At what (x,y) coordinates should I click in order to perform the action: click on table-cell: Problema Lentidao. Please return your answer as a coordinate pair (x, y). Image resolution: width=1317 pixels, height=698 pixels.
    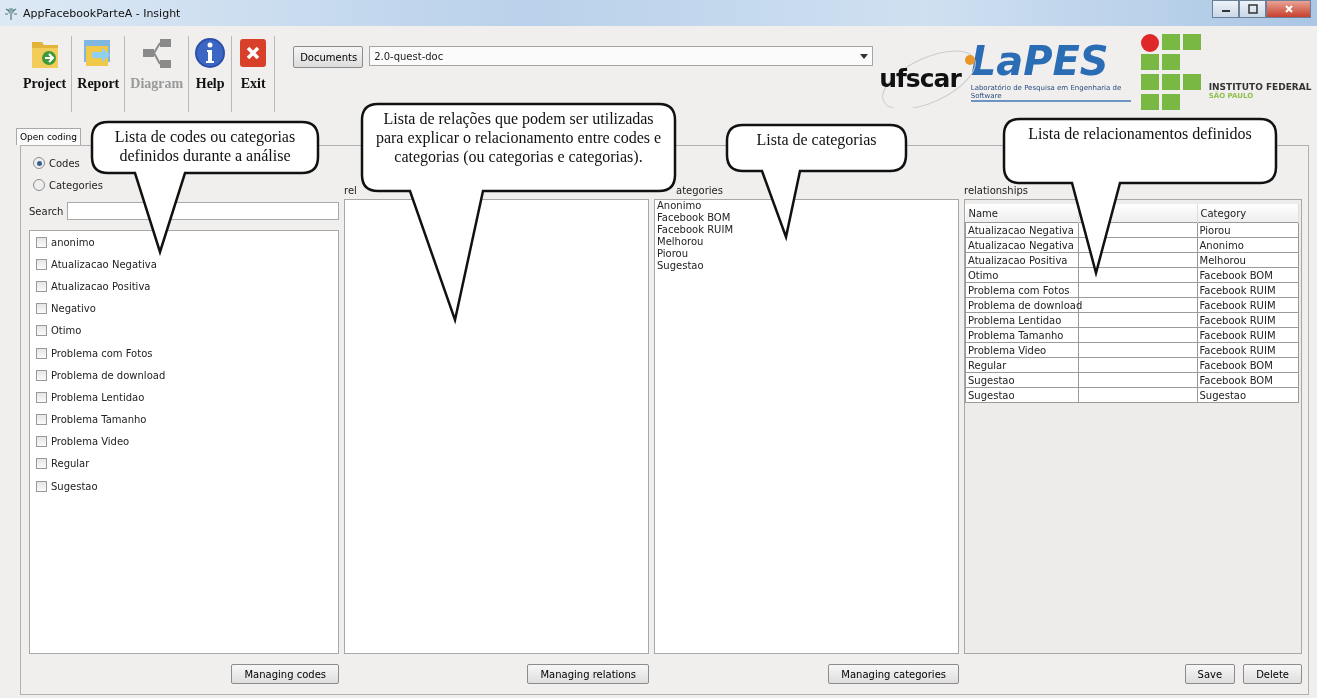
    Looking at the image, I should click on (1021, 320).